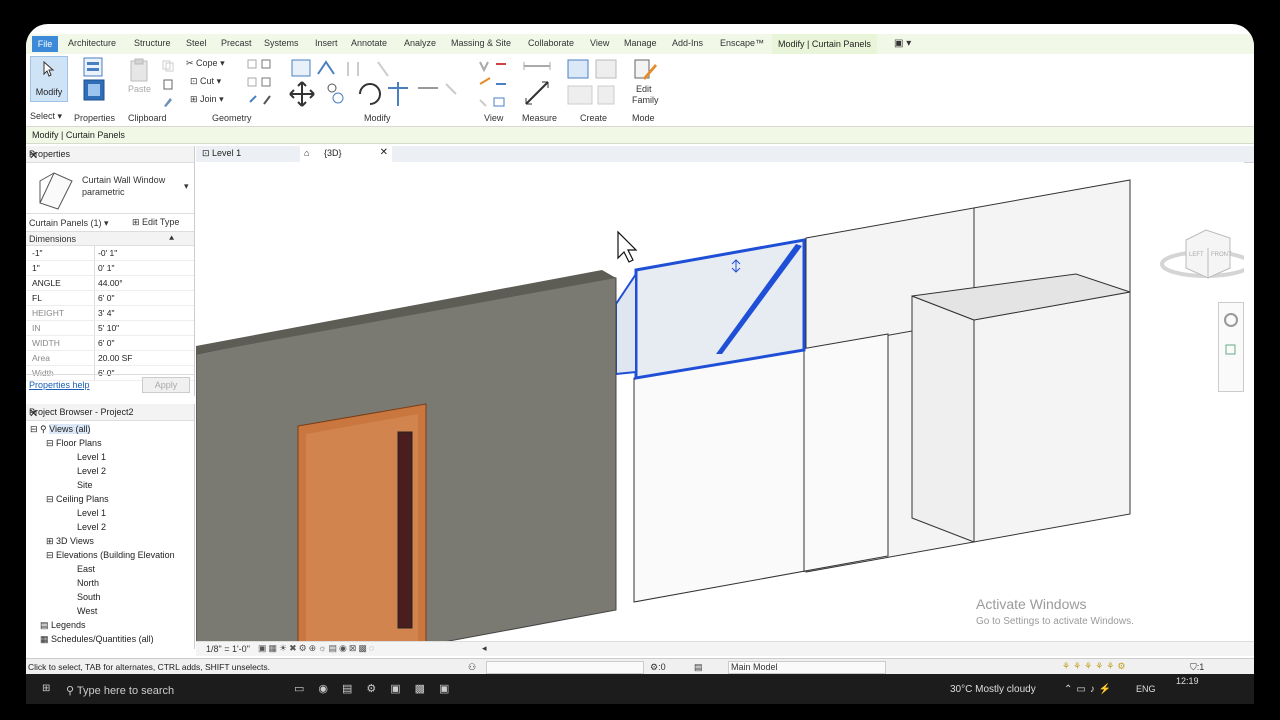  Describe the element at coordinates (481, 43) in the screenshot. I see `tab-massing-site: Massing & Site` at that location.